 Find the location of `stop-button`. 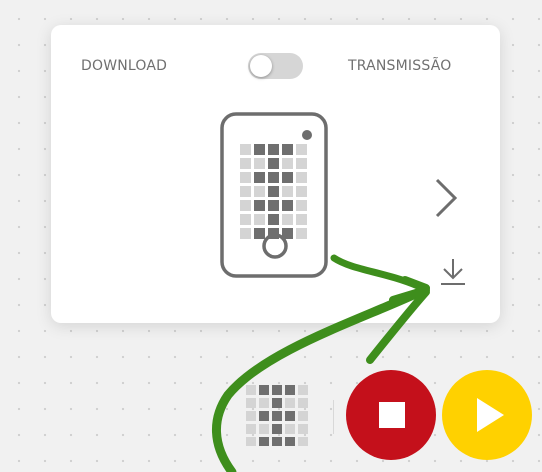

stop-button is located at coordinates (391, 415).